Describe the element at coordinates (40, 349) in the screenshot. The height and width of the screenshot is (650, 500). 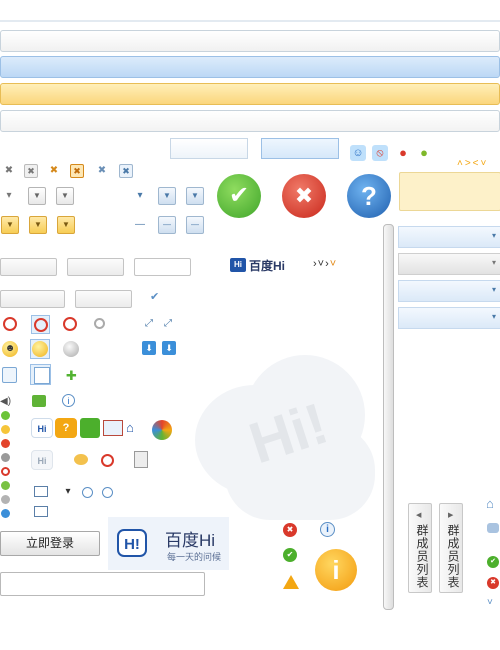
I see `smiley-icon-hover` at that location.